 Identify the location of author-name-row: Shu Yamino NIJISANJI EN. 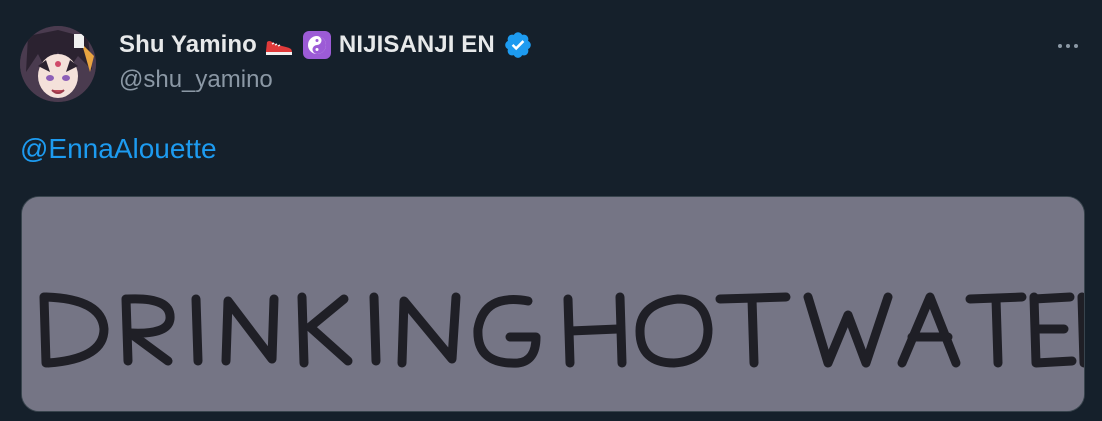
(326, 45).